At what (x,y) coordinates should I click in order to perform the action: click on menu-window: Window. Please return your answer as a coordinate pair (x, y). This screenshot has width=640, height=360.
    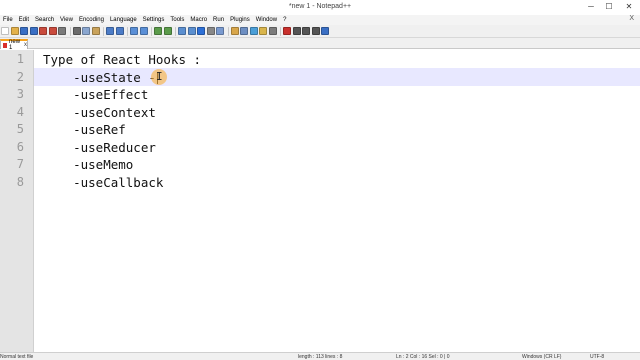
    Looking at the image, I should click on (266, 20).